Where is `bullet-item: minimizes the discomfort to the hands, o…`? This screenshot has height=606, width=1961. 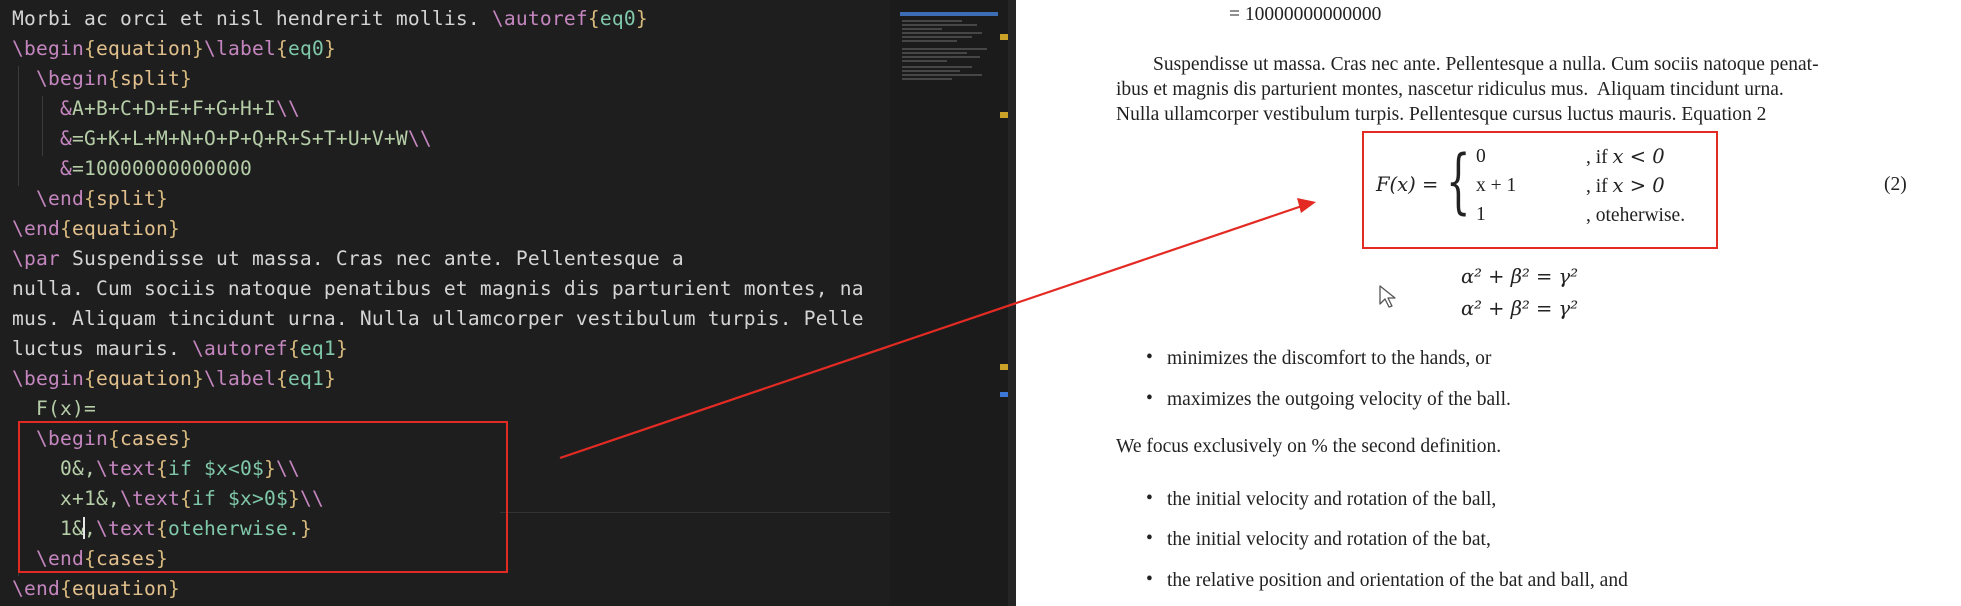 bullet-item: minimizes the discomfort to the hands, o… is located at coordinates (1329, 358).